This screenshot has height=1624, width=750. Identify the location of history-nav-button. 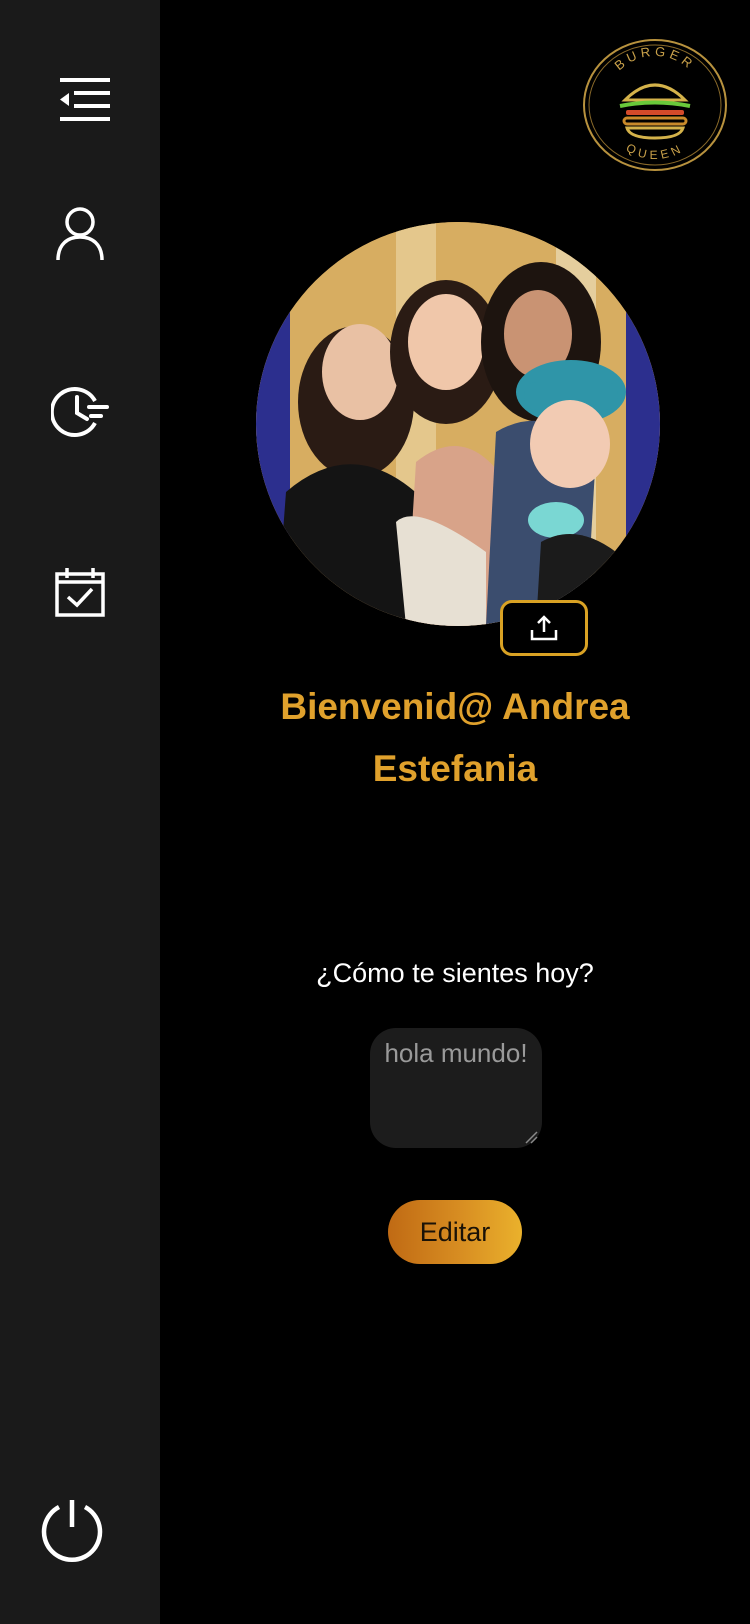
(80, 412).